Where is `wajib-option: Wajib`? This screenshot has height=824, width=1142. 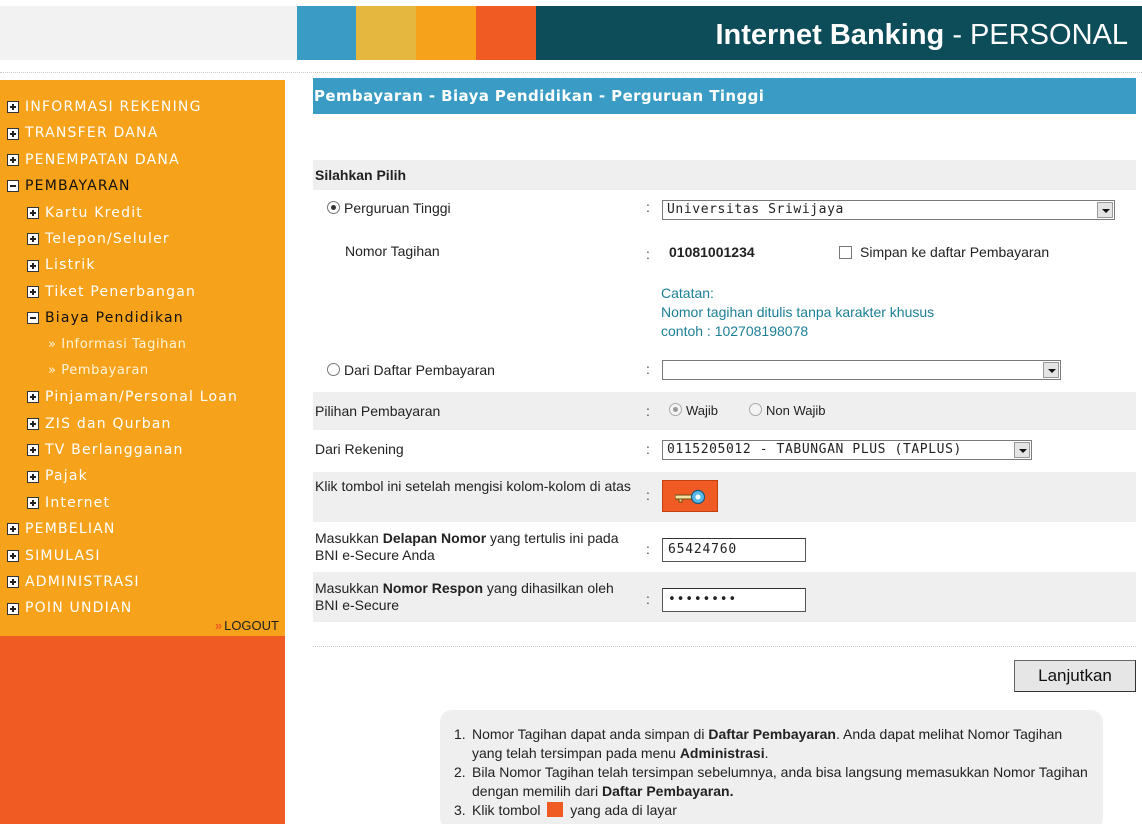
wajib-option: Wajib is located at coordinates (693, 410).